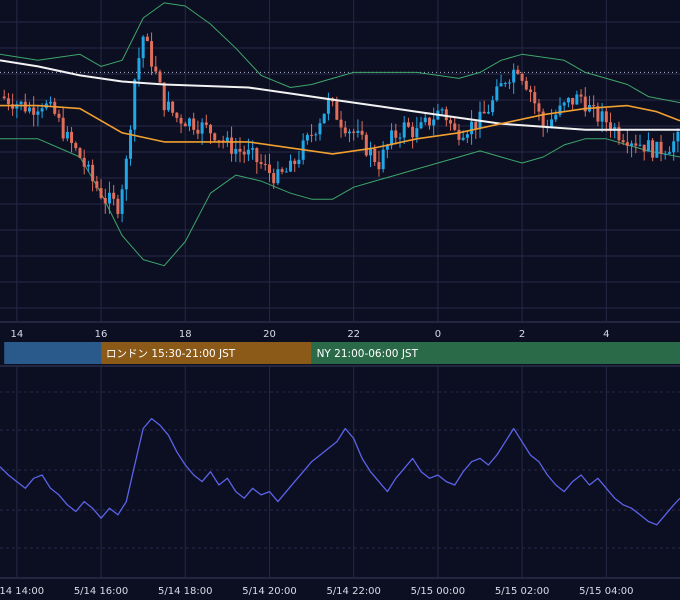 Image resolution: width=680 pixels, height=600 pixels. What do you see at coordinates (269, 591) in the screenshot?
I see `oscillator-x-tick-label: 5/14 20:00` at bounding box center [269, 591].